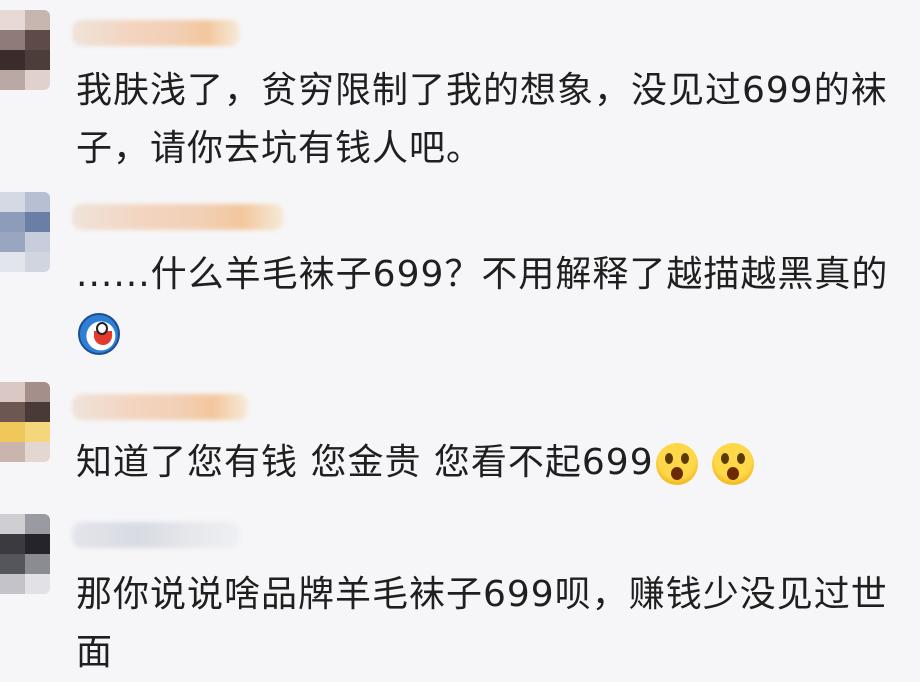 Image resolution: width=920 pixels, height=682 pixels. I want to click on comment-text-body: ......什么羊毛袜子699？不用解释了越描越黑真的, so click(482, 274).